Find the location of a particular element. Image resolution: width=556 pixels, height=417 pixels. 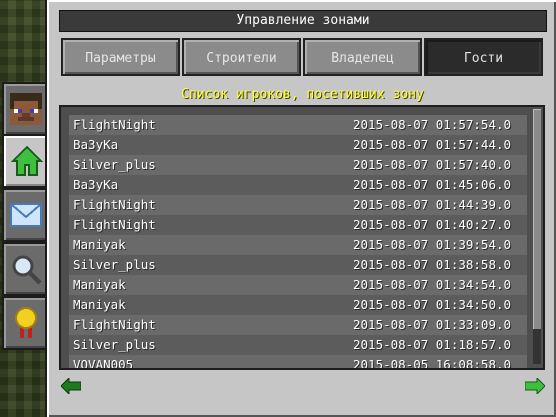

sidetab-player is located at coordinates (24, 109).